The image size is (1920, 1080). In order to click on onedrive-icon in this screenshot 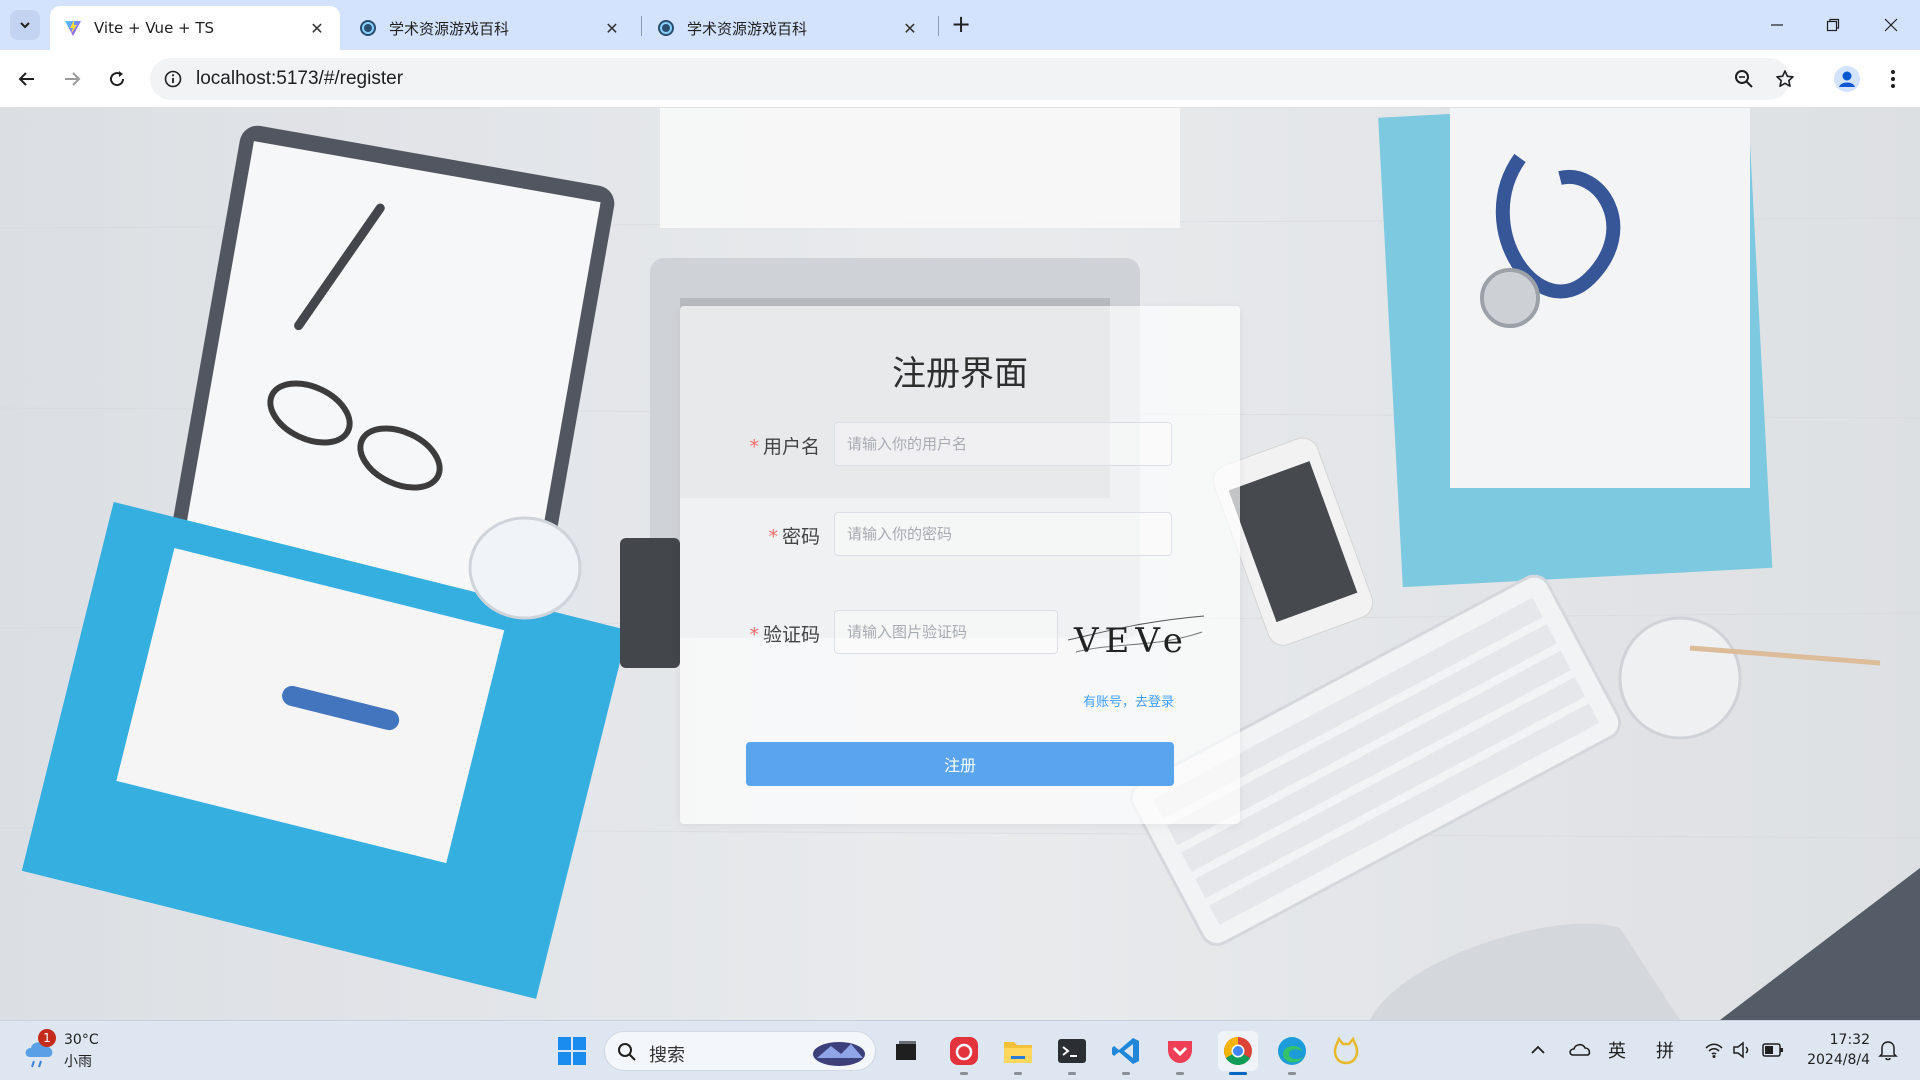, I will do `click(1580, 1049)`.